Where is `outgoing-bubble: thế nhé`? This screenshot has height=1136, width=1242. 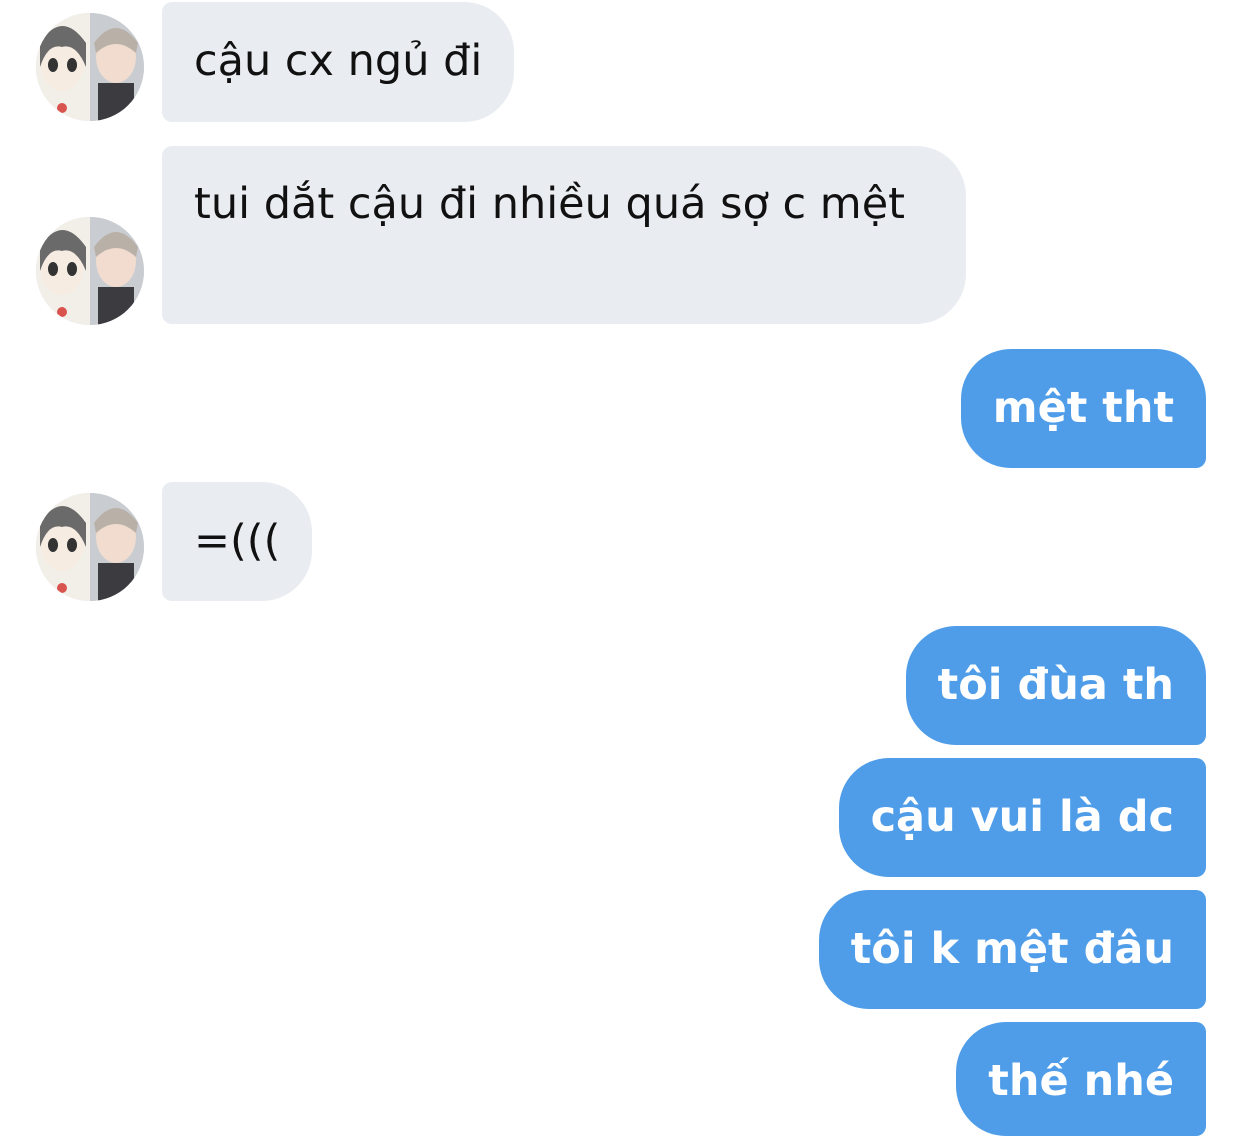
outgoing-bubble: thế nhé is located at coordinates (1081, 1079).